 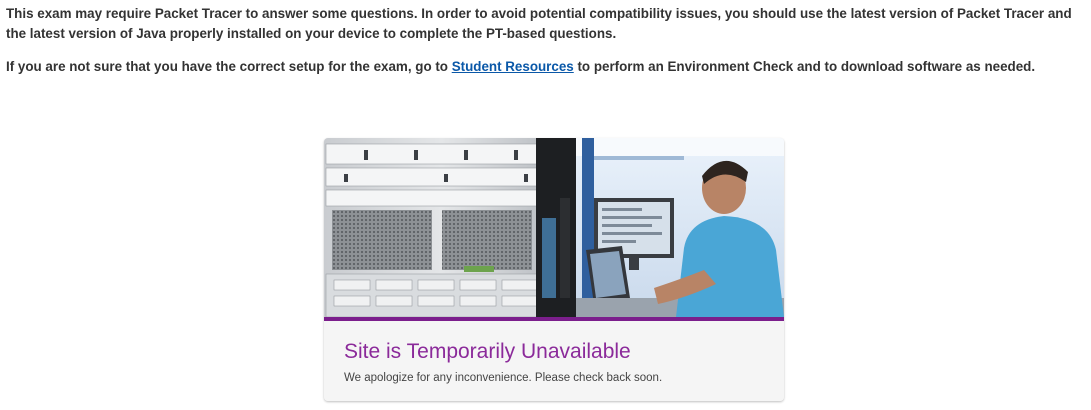 What do you see at coordinates (487, 351) in the screenshot?
I see `site-unavailable-title: Site is Temporarily Unavailable` at bounding box center [487, 351].